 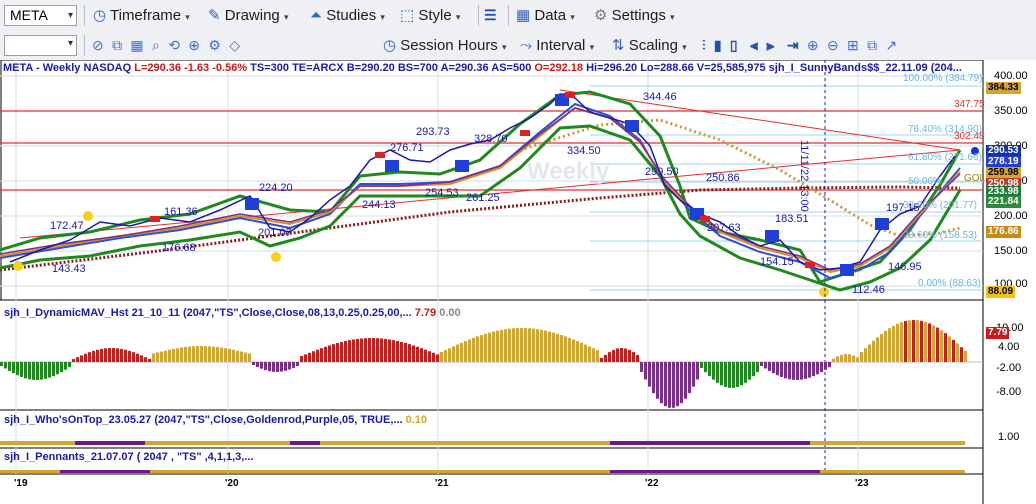 What do you see at coordinates (445, 46) in the screenshot?
I see `session-hours-menu: ◷ Session Hours ▾` at bounding box center [445, 46].